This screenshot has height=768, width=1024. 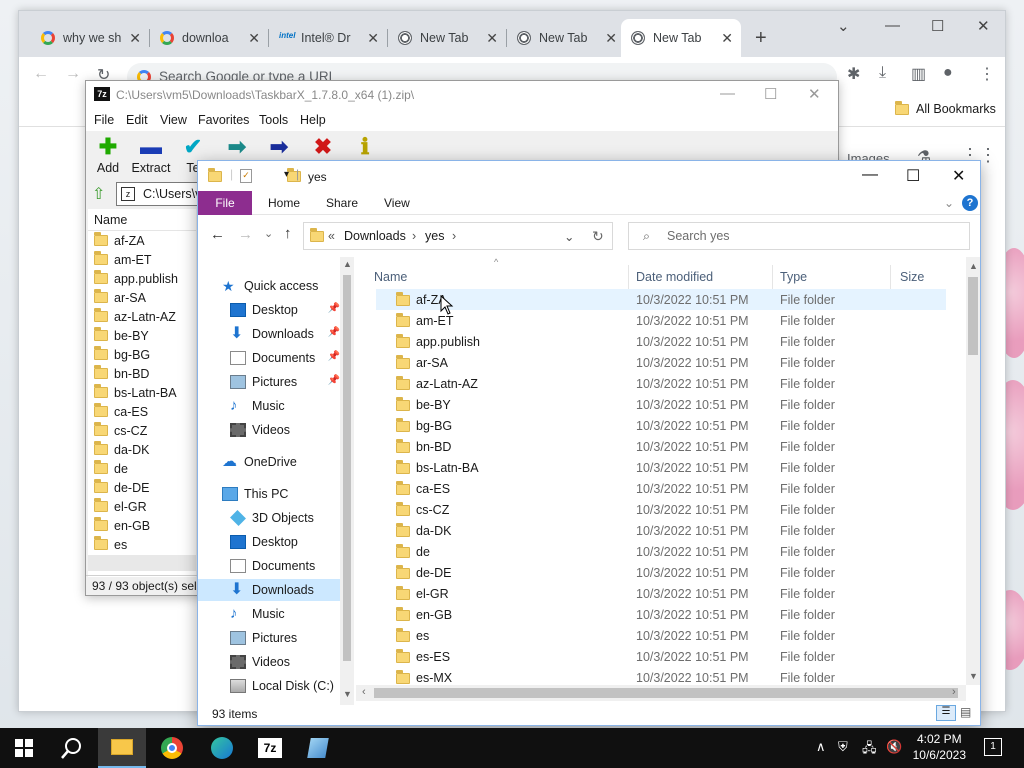 I want to click on security-icon: ⛨, so click(x=843, y=747).